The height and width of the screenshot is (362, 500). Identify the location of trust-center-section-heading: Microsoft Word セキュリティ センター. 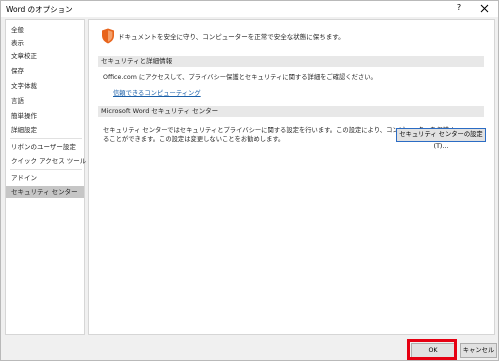
(291, 111).